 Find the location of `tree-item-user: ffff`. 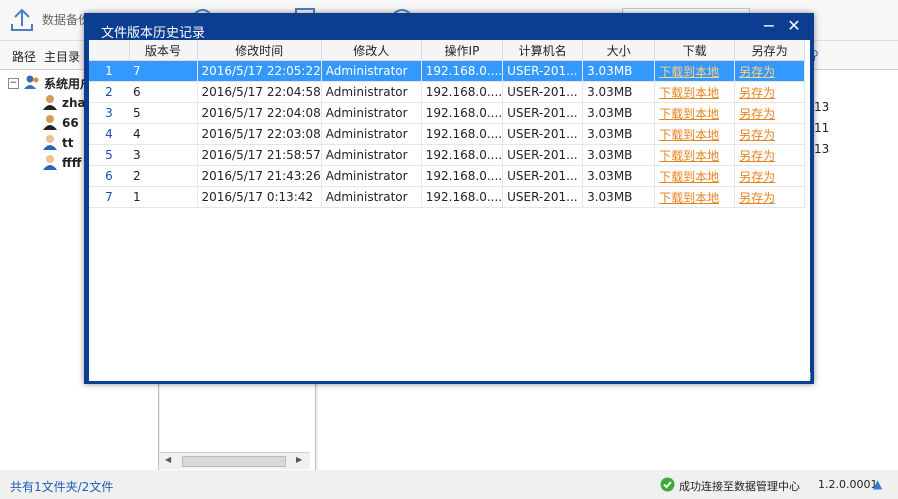

tree-item-user: ffff is located at coordinates (61, 163).